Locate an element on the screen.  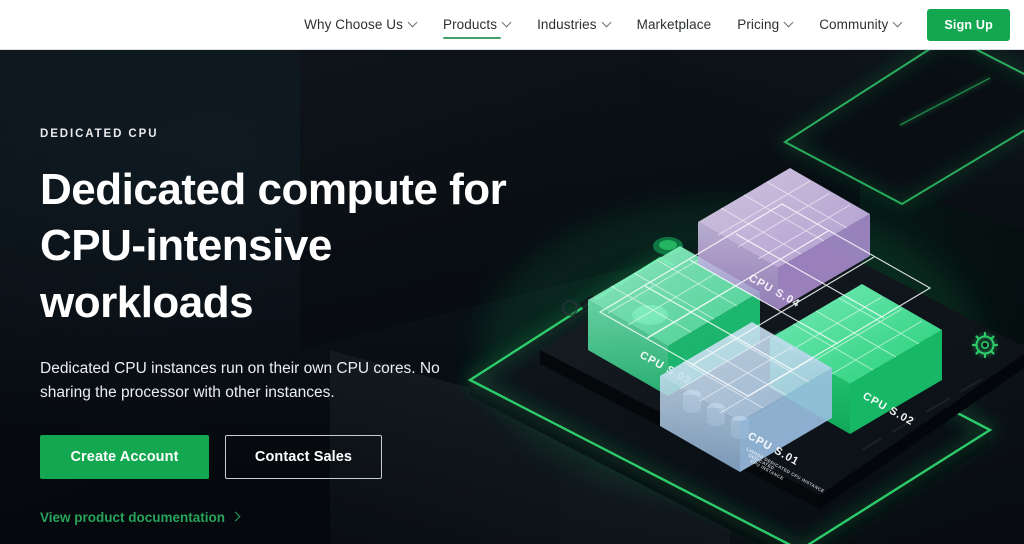
contact-sales-button: Contact Sales is located at coordinates (303, 456).